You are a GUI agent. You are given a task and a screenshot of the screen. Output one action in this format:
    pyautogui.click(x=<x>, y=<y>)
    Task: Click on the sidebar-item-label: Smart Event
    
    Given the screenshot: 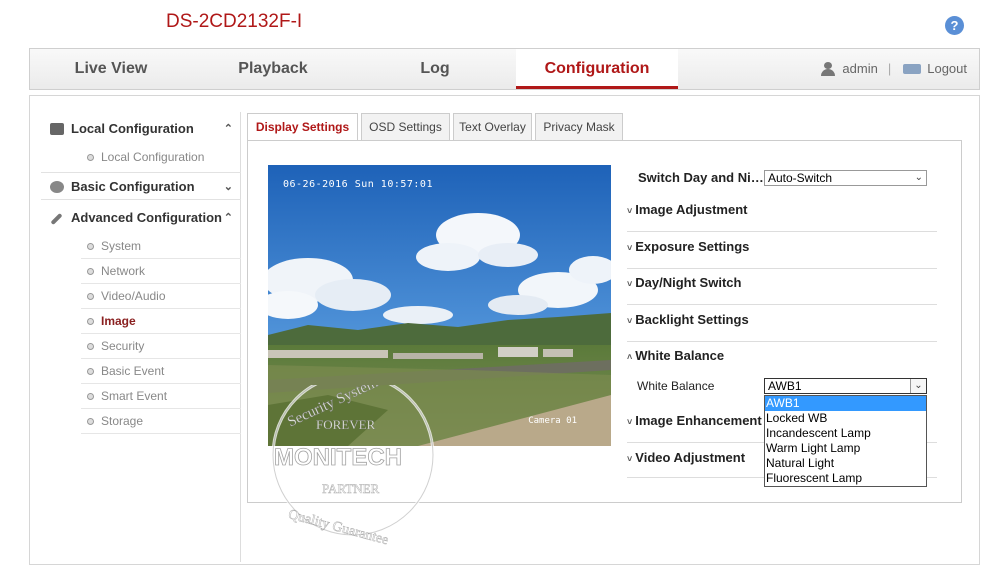 What is the action you would take?
    pyautogui.click(x=134, y=396)
    